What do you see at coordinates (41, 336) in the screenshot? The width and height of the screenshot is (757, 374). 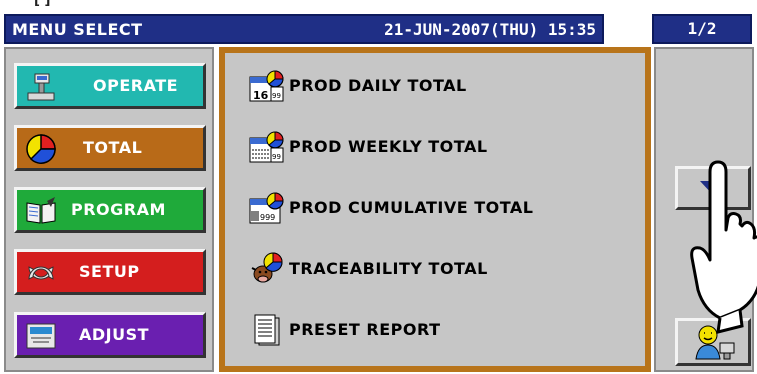 I see `adjust-scale-icon` at bounding box center [41, 336].